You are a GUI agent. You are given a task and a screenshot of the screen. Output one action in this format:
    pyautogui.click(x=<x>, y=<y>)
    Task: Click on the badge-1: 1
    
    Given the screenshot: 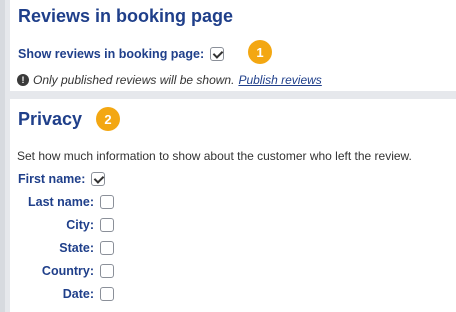 What is the action you would take?
    pyautogui.click(x=260, y=52)
    